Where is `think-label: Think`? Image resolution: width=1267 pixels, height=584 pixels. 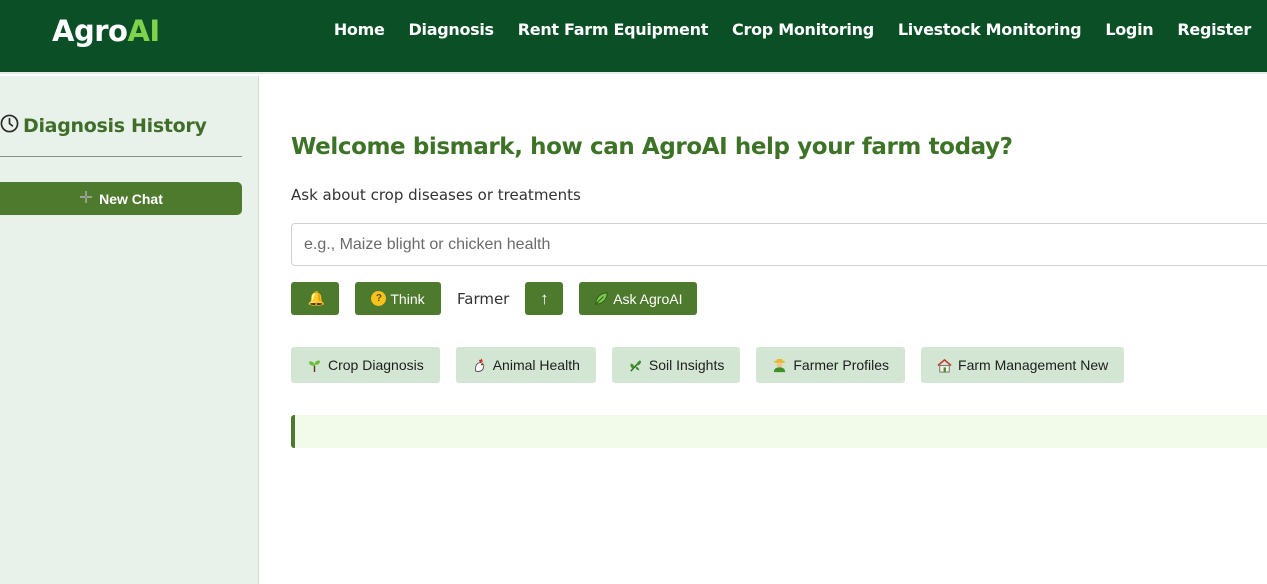 think-label: Think is located at coordinates (407, 298).